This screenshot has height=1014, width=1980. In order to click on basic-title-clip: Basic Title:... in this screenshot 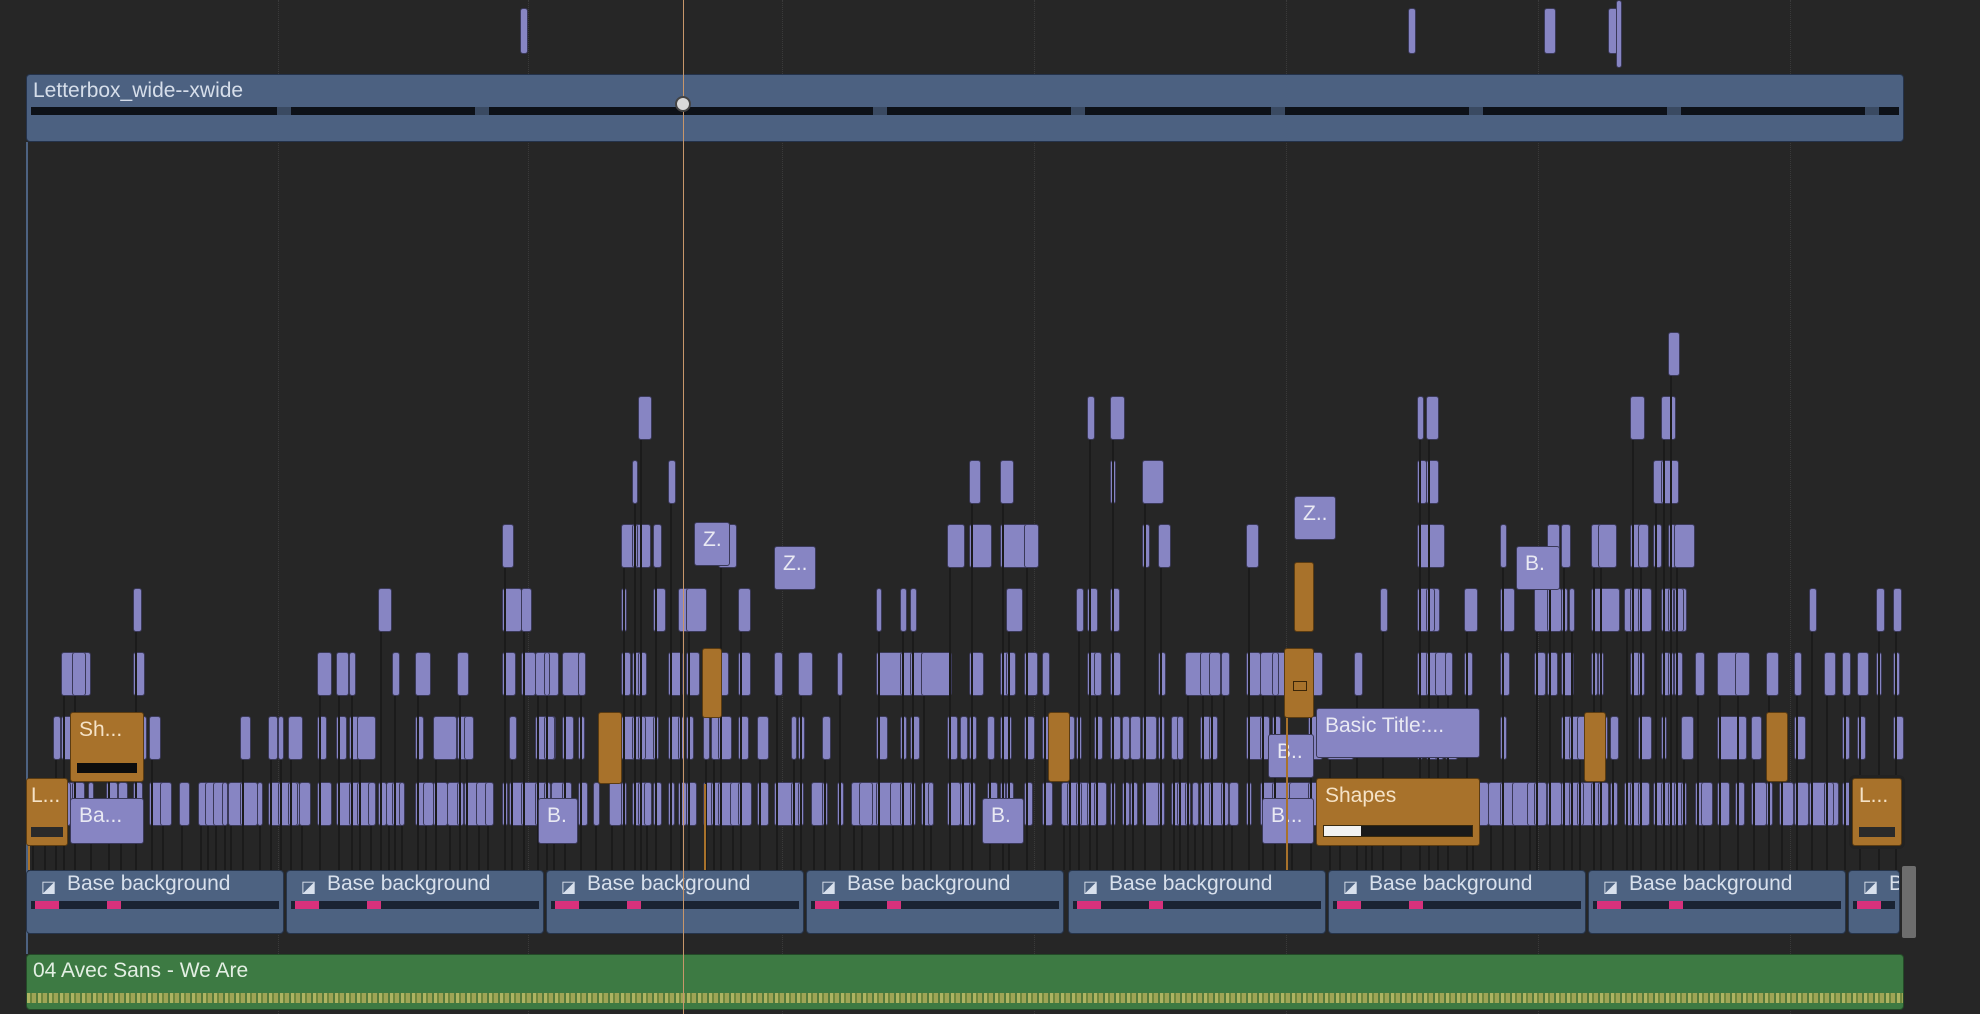, I will do `click(1398, 733)`.